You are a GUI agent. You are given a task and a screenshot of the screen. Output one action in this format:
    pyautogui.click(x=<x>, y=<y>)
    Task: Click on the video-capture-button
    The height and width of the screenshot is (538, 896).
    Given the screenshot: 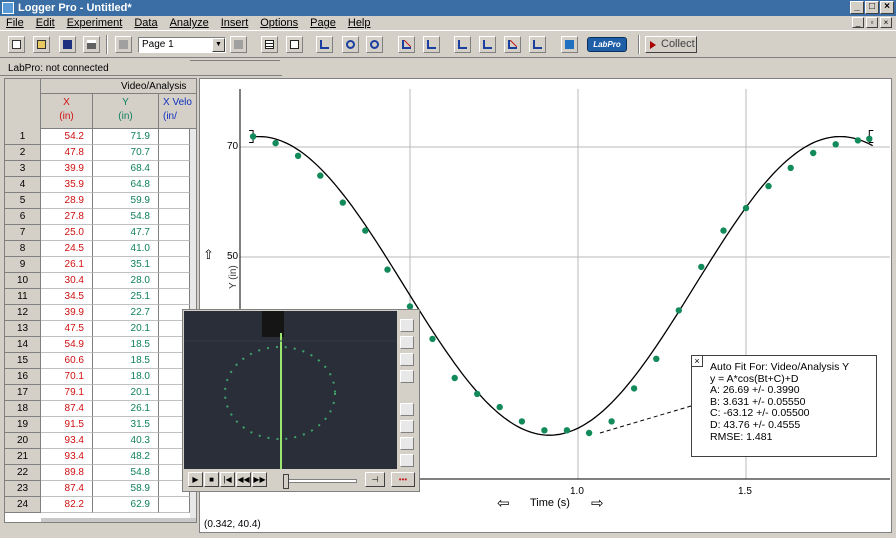 What is the action you would take?
    pyautogui.click(x=569, y=44)
    